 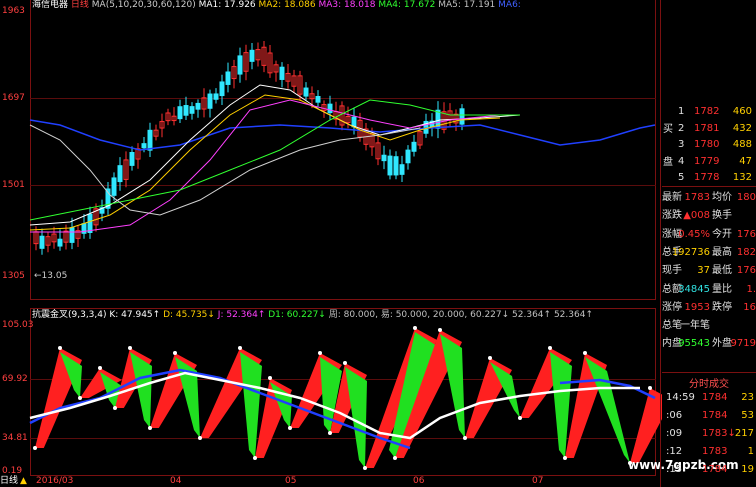 What do you see at coordinates (722, 289) in the screenshot?
I see `quote-label-2: 量比` at bounding box center [722, 289].